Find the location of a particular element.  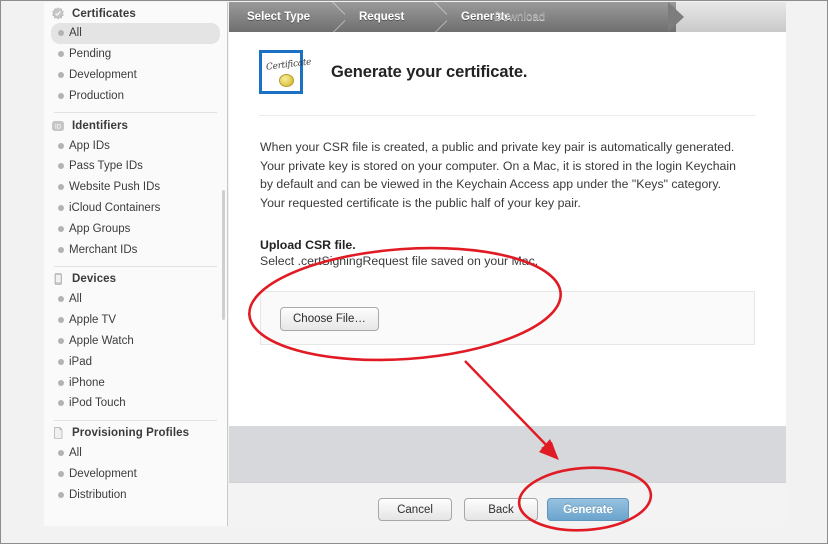

sidebar-item-profiles-development: Development is located at coordinates (135, 474).